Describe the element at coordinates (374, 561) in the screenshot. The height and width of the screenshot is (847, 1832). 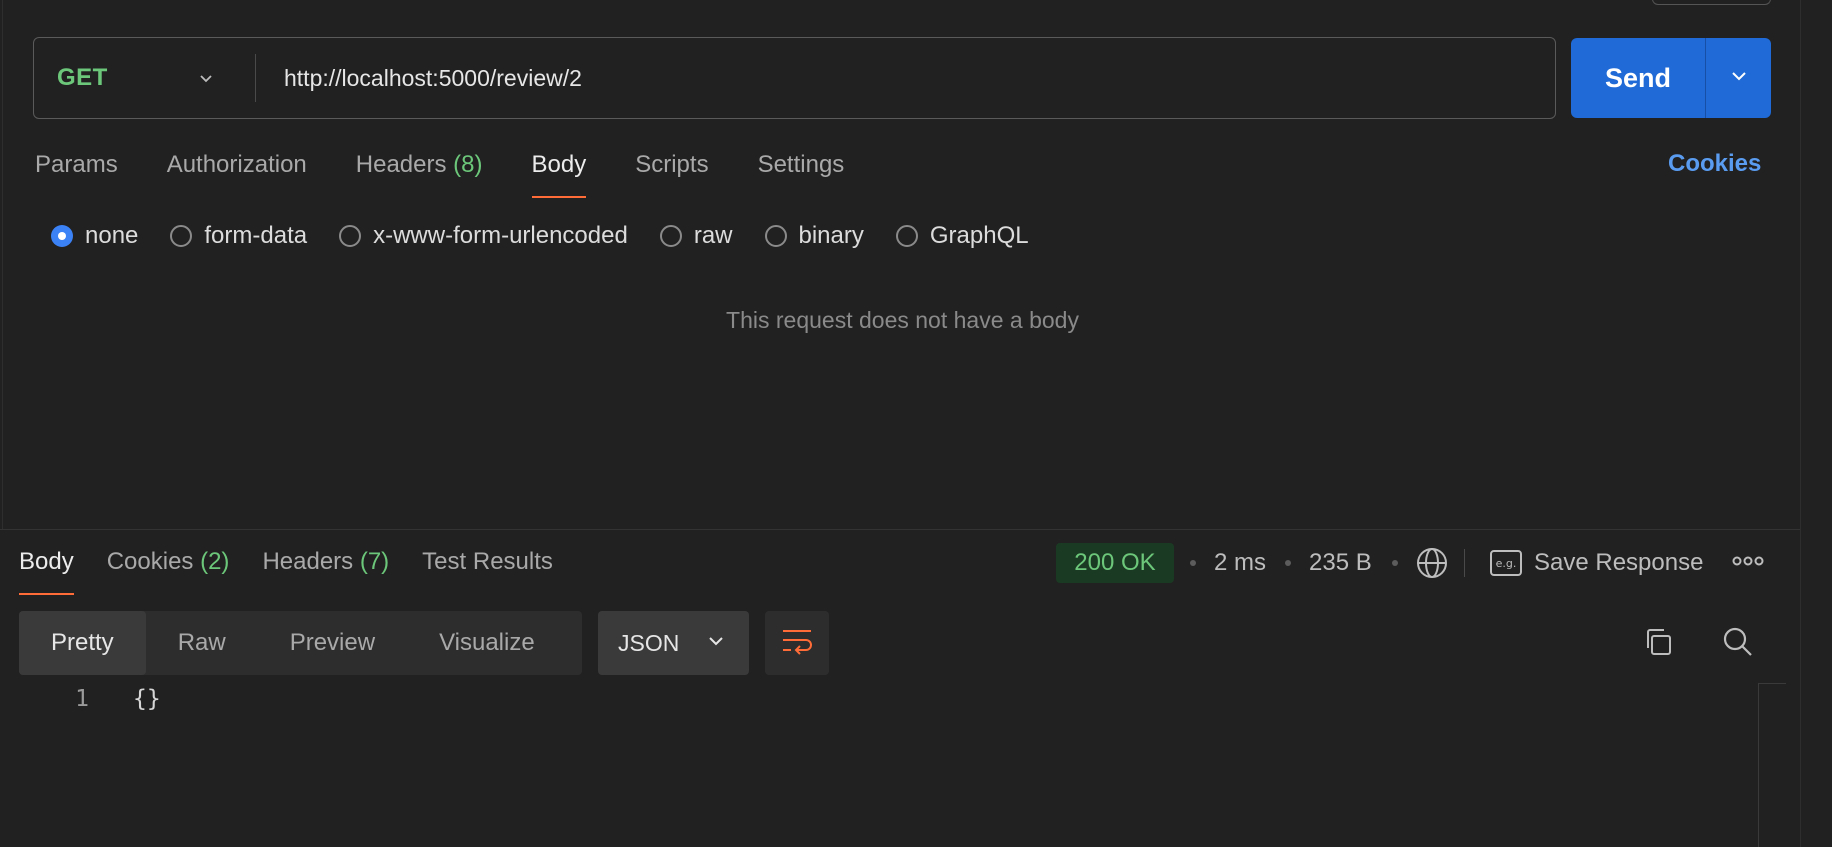
I see `tab-count: (7)` at that location.